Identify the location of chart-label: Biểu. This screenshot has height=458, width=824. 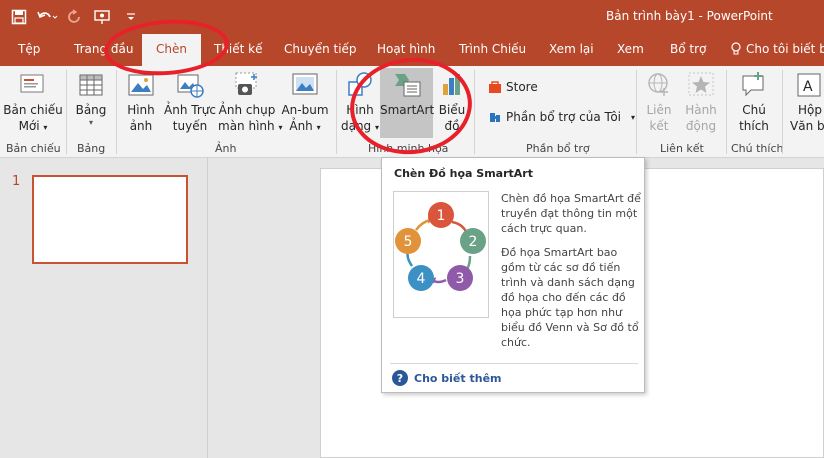
(452, 110).